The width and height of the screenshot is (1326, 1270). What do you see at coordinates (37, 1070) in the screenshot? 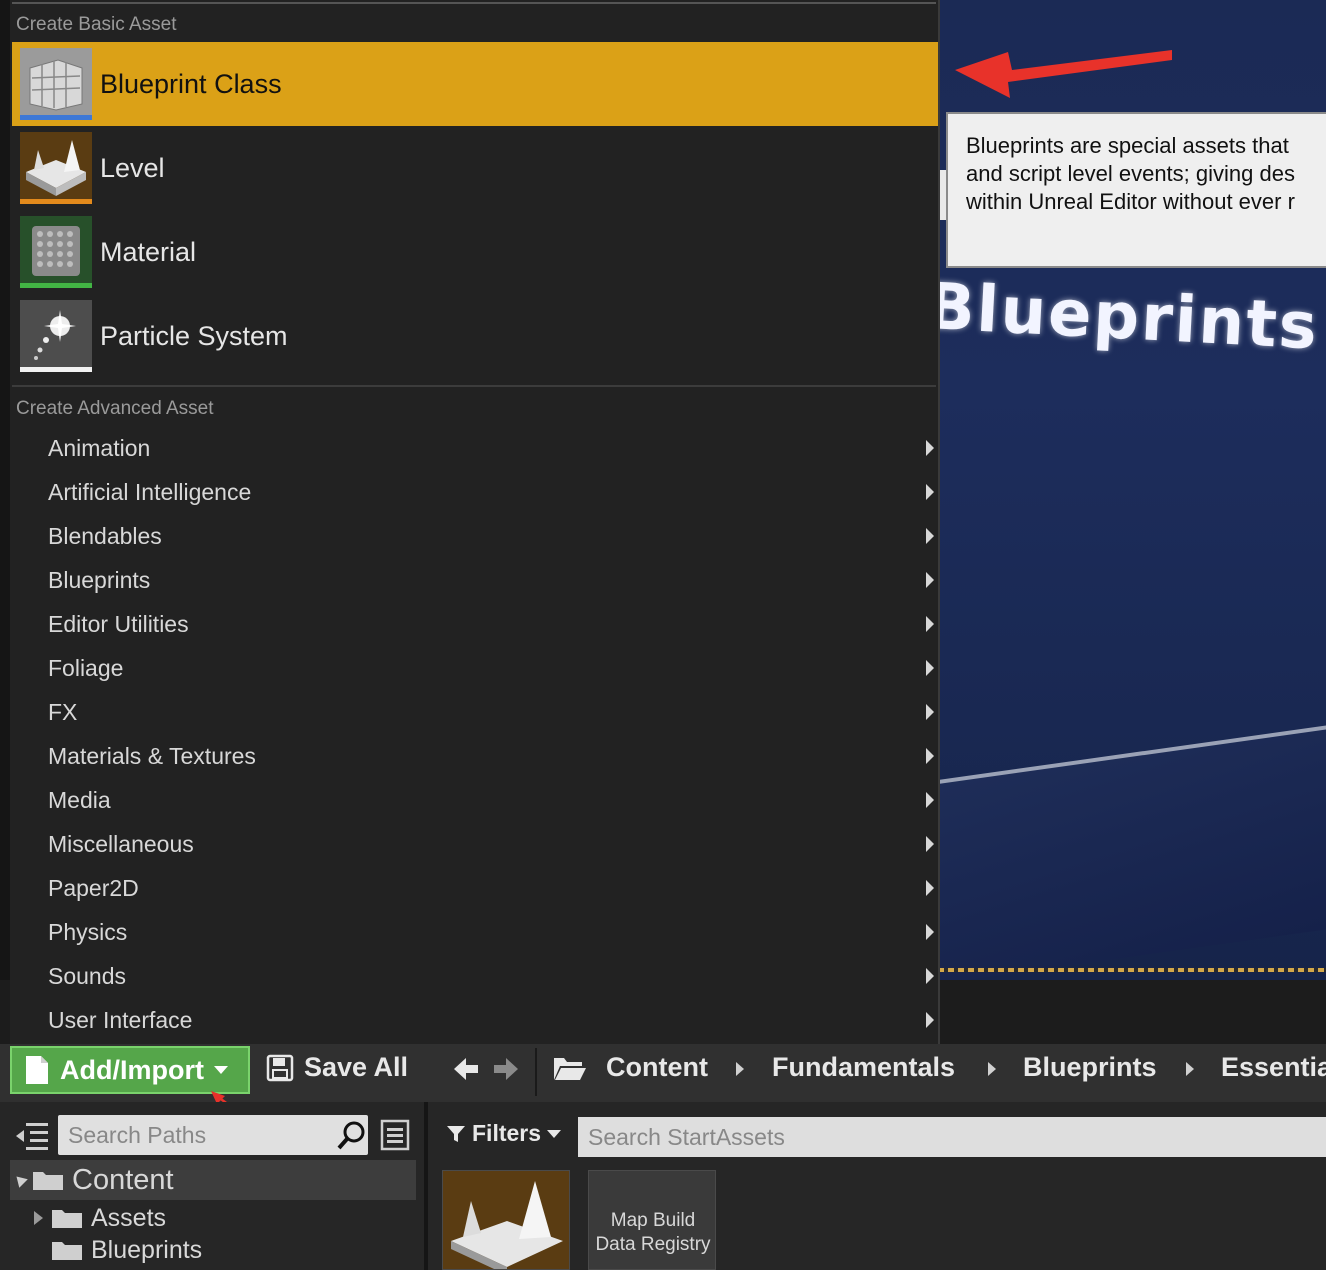
I see `new-document-icon` at bounding box center [37, 1070].